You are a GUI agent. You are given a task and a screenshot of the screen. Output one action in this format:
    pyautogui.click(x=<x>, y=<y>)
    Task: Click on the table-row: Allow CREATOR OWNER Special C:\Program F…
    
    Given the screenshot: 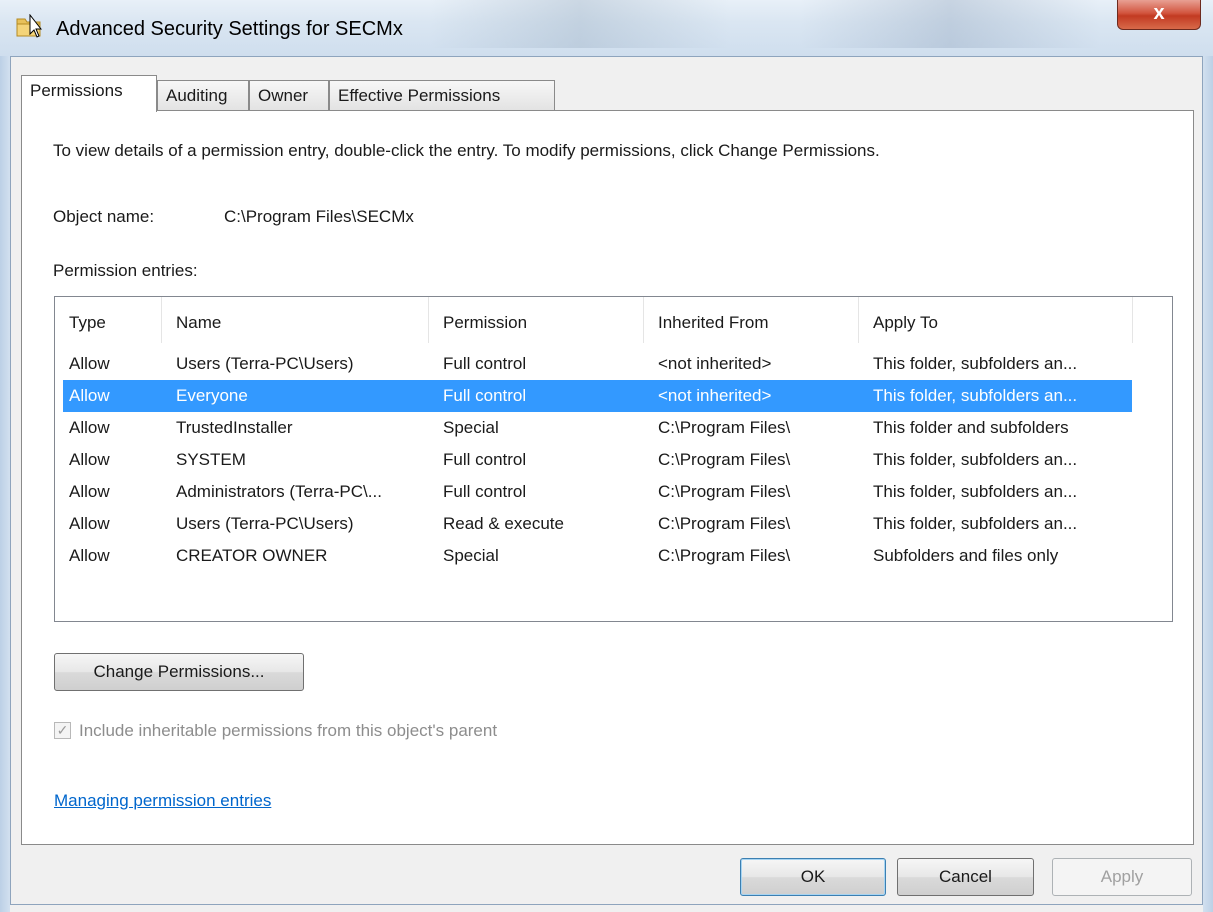 What is the action you would take?
    pyautogui.click(x=613, y=556)
    